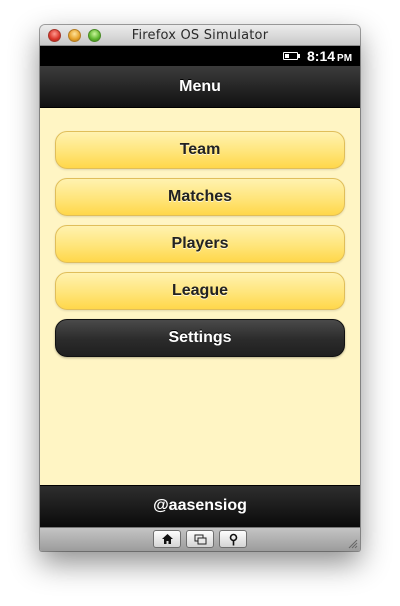 The width and height of the screenshot is (400, 606). What do you see at coordinates (321, 56) in the screenshot?
I see `status-time: 8:14` at bounding box center [321, 56].